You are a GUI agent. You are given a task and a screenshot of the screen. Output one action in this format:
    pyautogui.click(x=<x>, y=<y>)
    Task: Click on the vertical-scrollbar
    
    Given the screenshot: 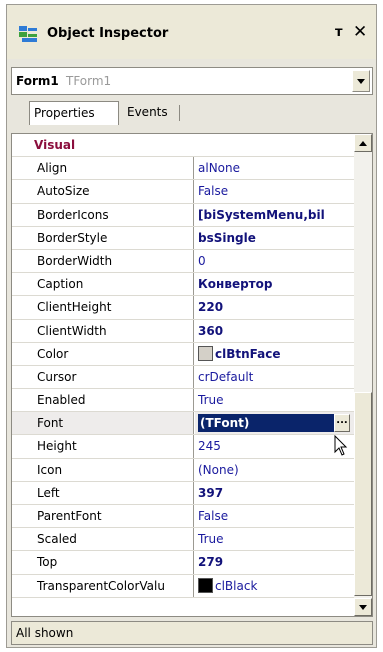 What is the action you would take?
    pyautogui.click(x=363, y=375)
    